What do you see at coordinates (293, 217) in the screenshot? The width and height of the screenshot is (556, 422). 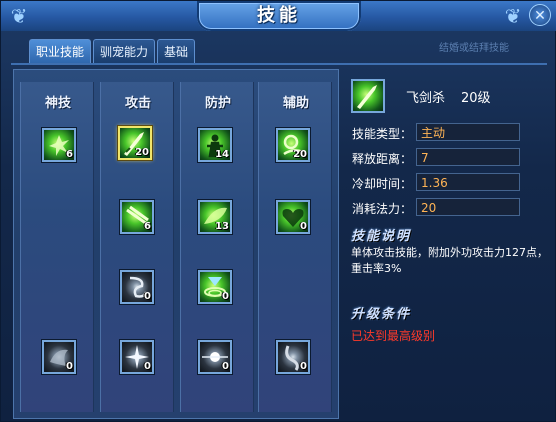 I see `heart-icon: 0` at bounding box center [293, 217].